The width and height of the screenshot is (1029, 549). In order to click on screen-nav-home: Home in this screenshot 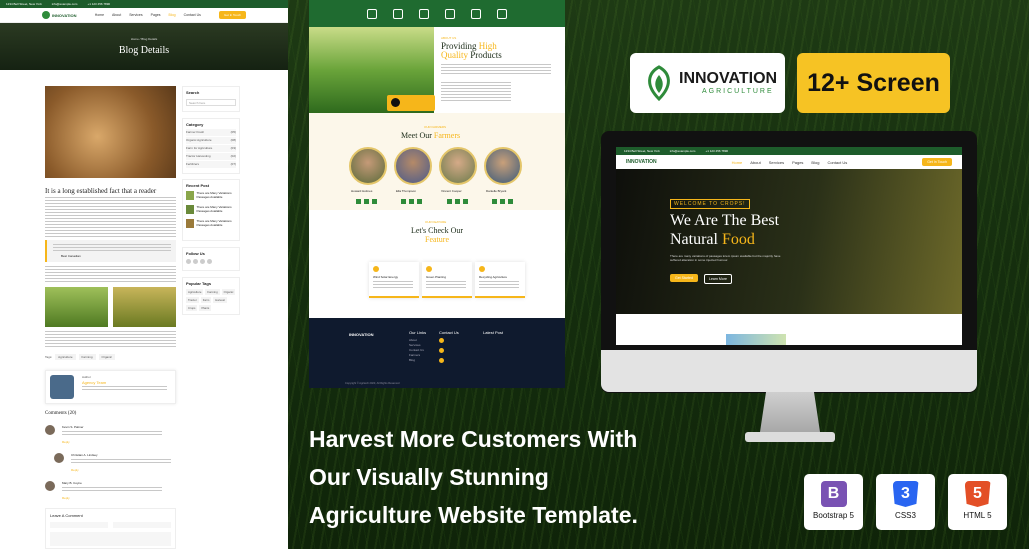, I will do `click(737, 162)`.